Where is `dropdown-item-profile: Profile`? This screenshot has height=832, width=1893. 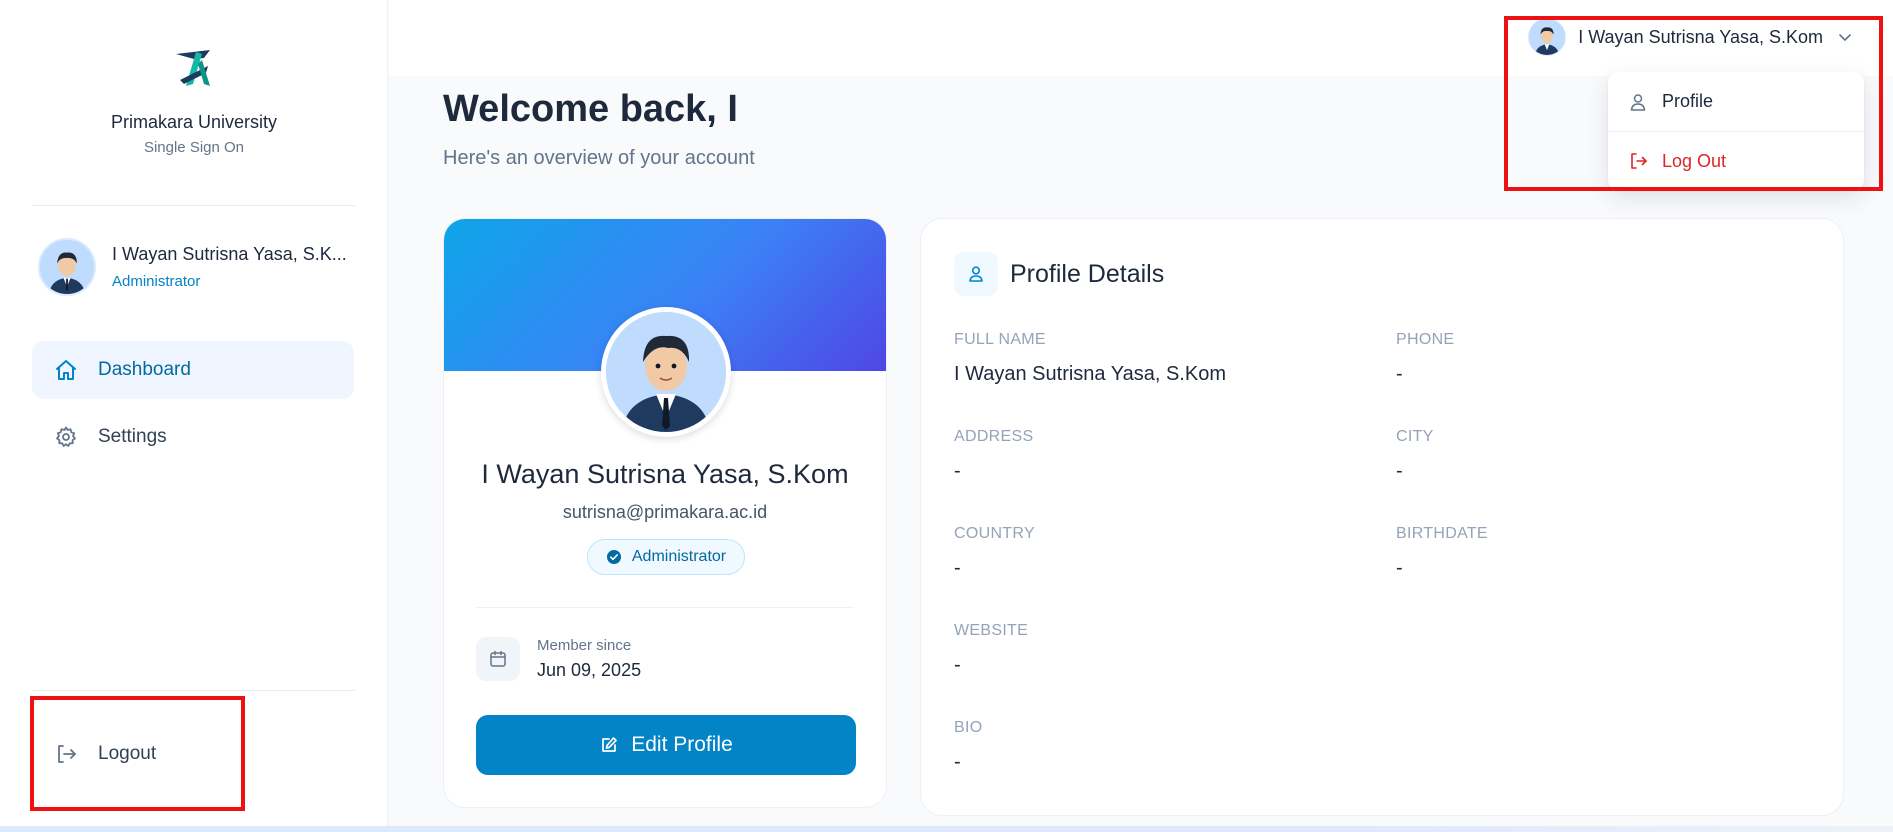
dropdown-item-profile: Profile is located at coordinates (1736, 101).